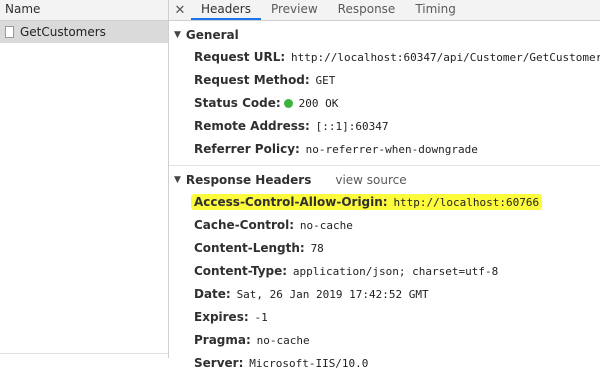 The width and height of the screenshot is (600, 375). What do you see at coordinates (261, 317) in the screenshot?
I see `header-value: -1` at bounding box center [261, 317].